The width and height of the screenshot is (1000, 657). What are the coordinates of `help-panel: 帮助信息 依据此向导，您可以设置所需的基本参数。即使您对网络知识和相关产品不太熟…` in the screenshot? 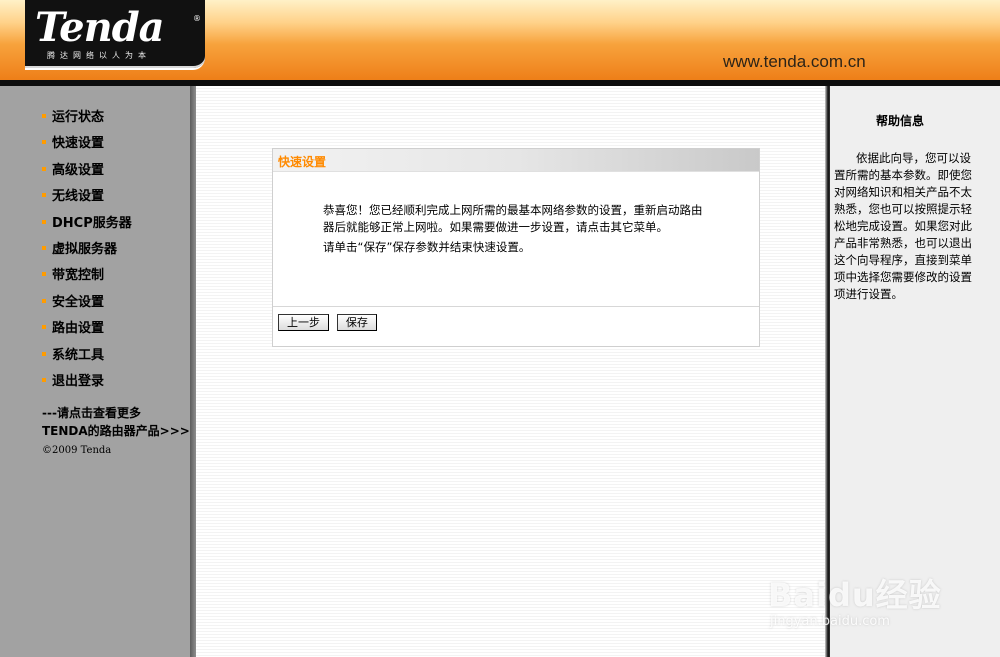 It's located at (915, 371).